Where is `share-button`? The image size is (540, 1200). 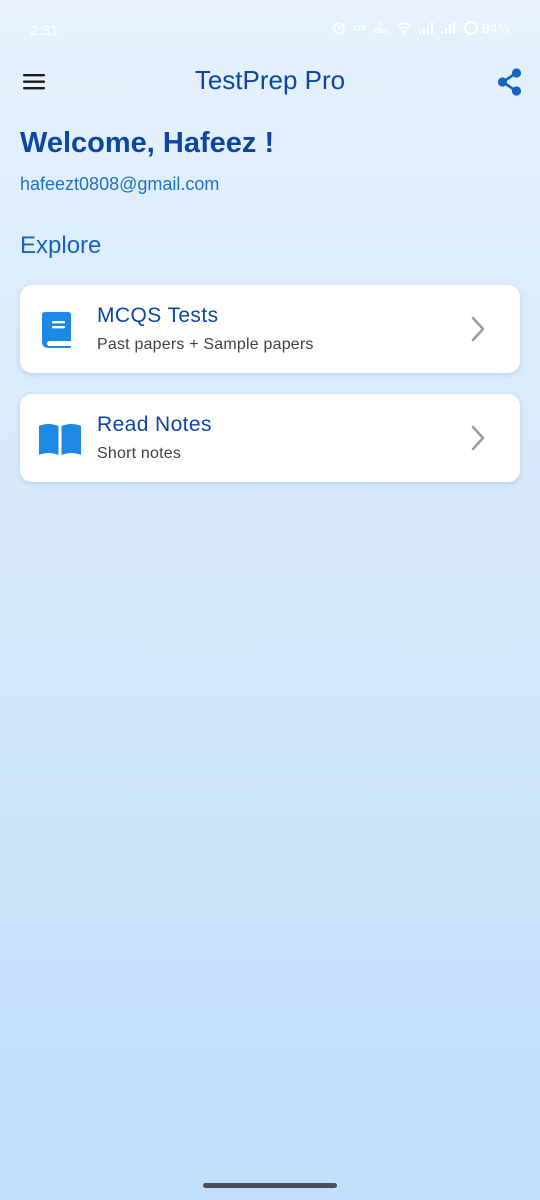 share-button is located at coordinates (510, 82).